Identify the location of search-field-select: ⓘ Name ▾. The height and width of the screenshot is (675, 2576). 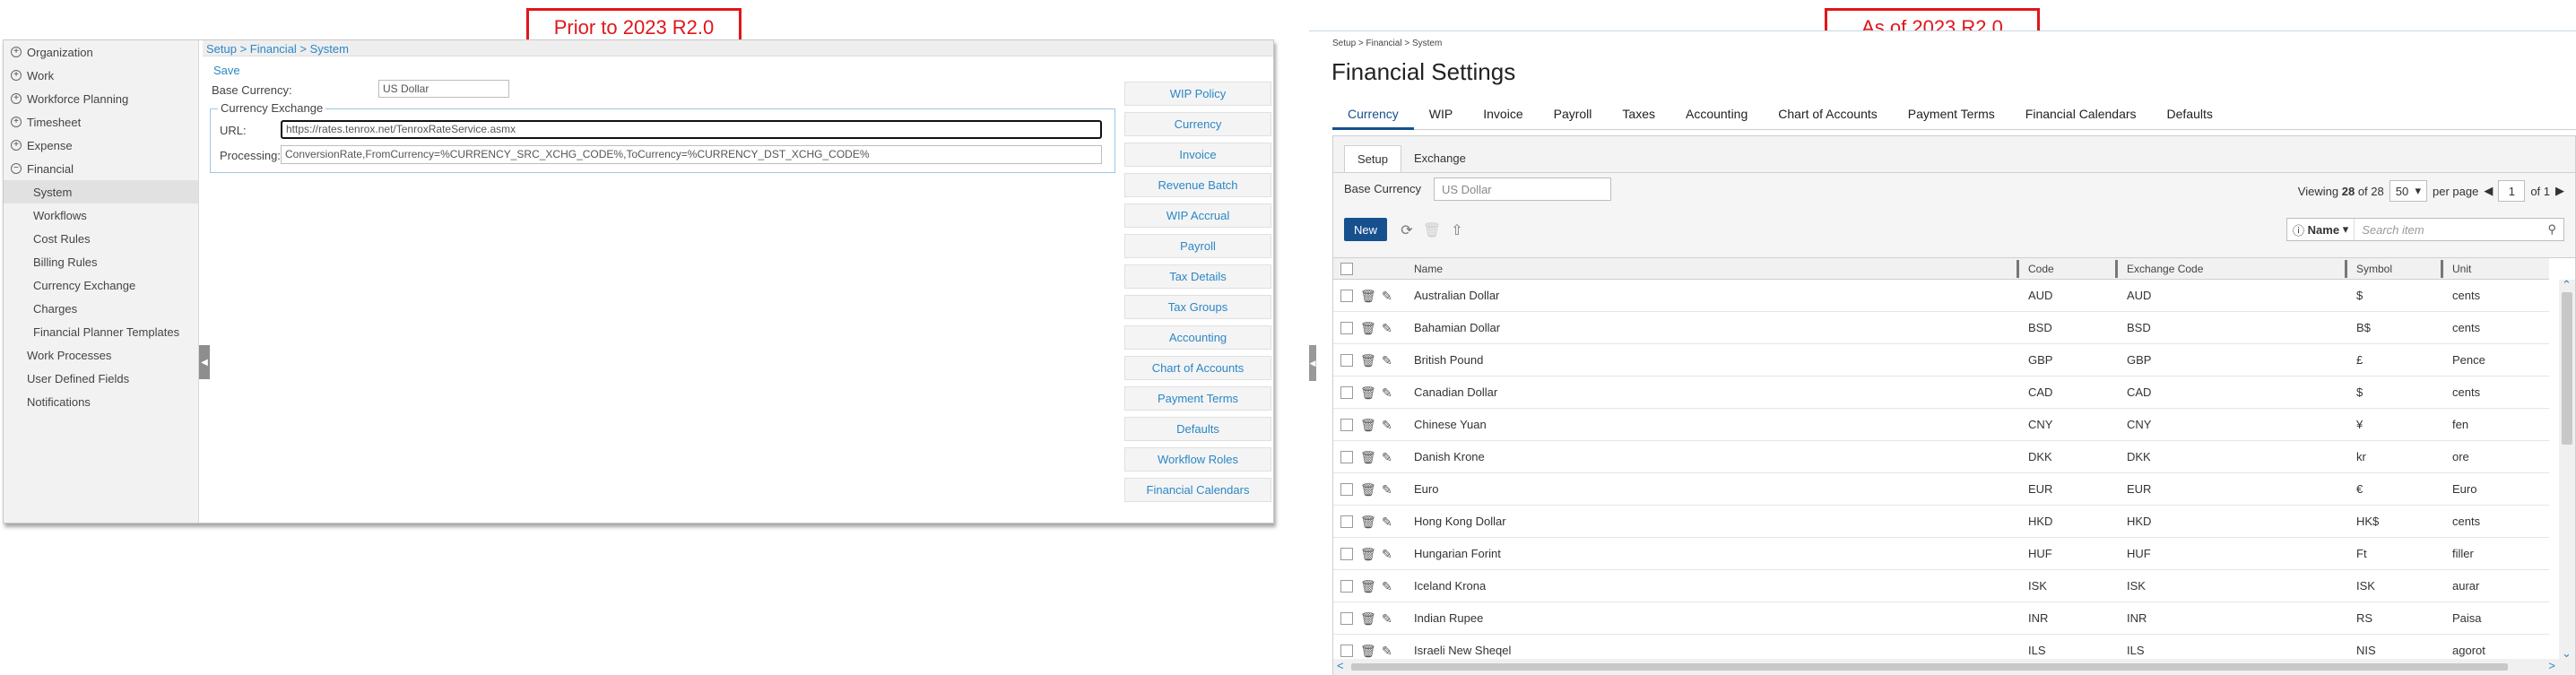
(2321, 230).